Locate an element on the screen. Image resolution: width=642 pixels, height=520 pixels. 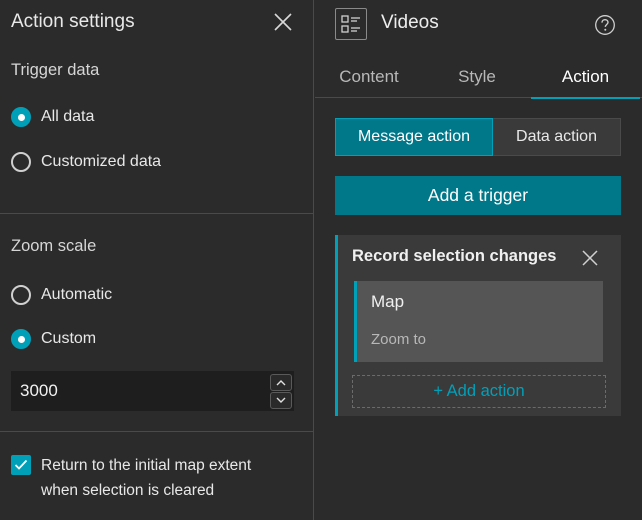
chevron-down-icon is located at coordinates (281, 400).